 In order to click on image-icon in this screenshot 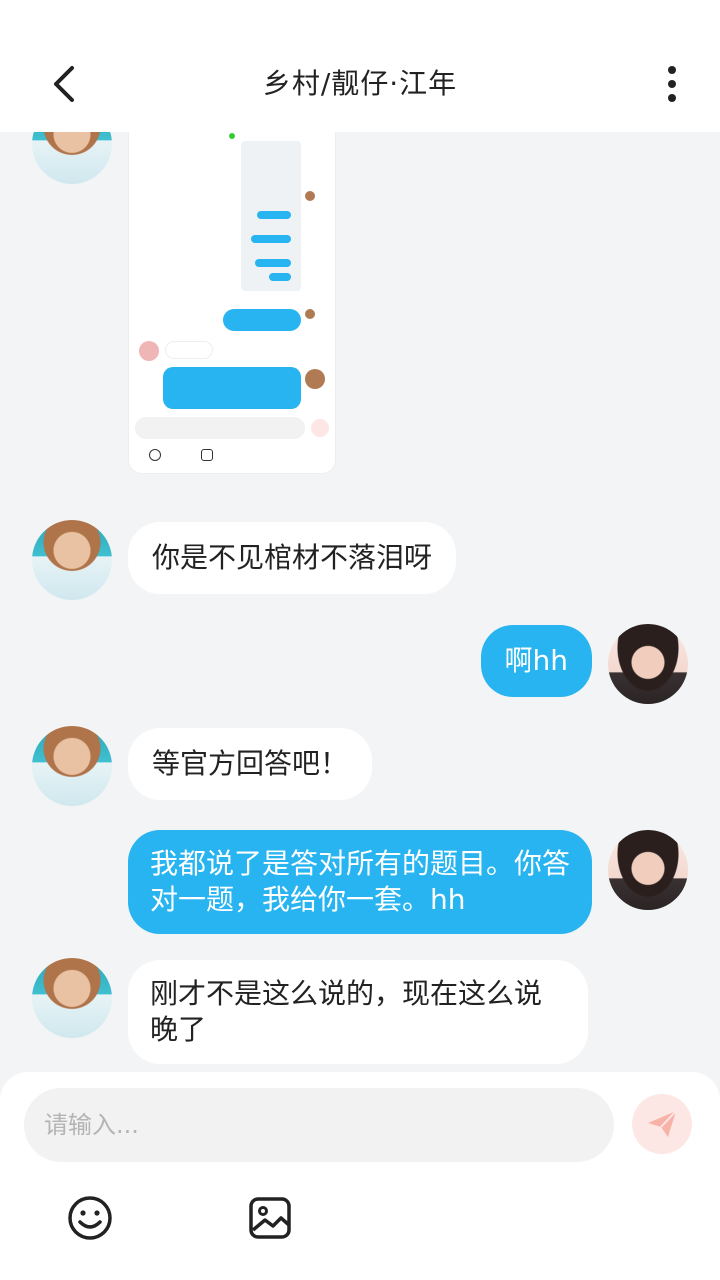, I will do `click(270, 1218)`.